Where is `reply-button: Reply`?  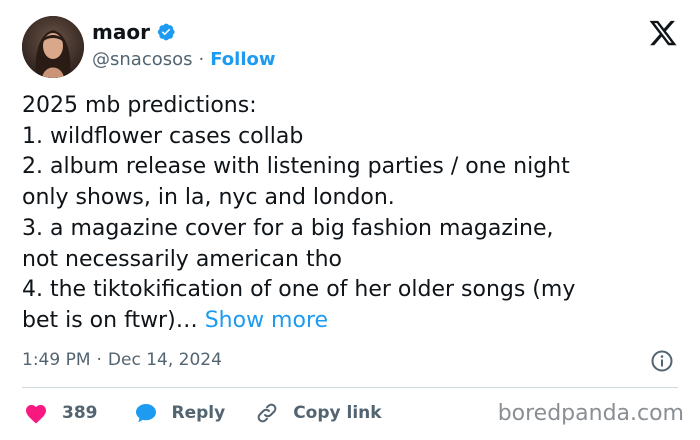 reply-button: Reply is located at coordinates (180, 413).